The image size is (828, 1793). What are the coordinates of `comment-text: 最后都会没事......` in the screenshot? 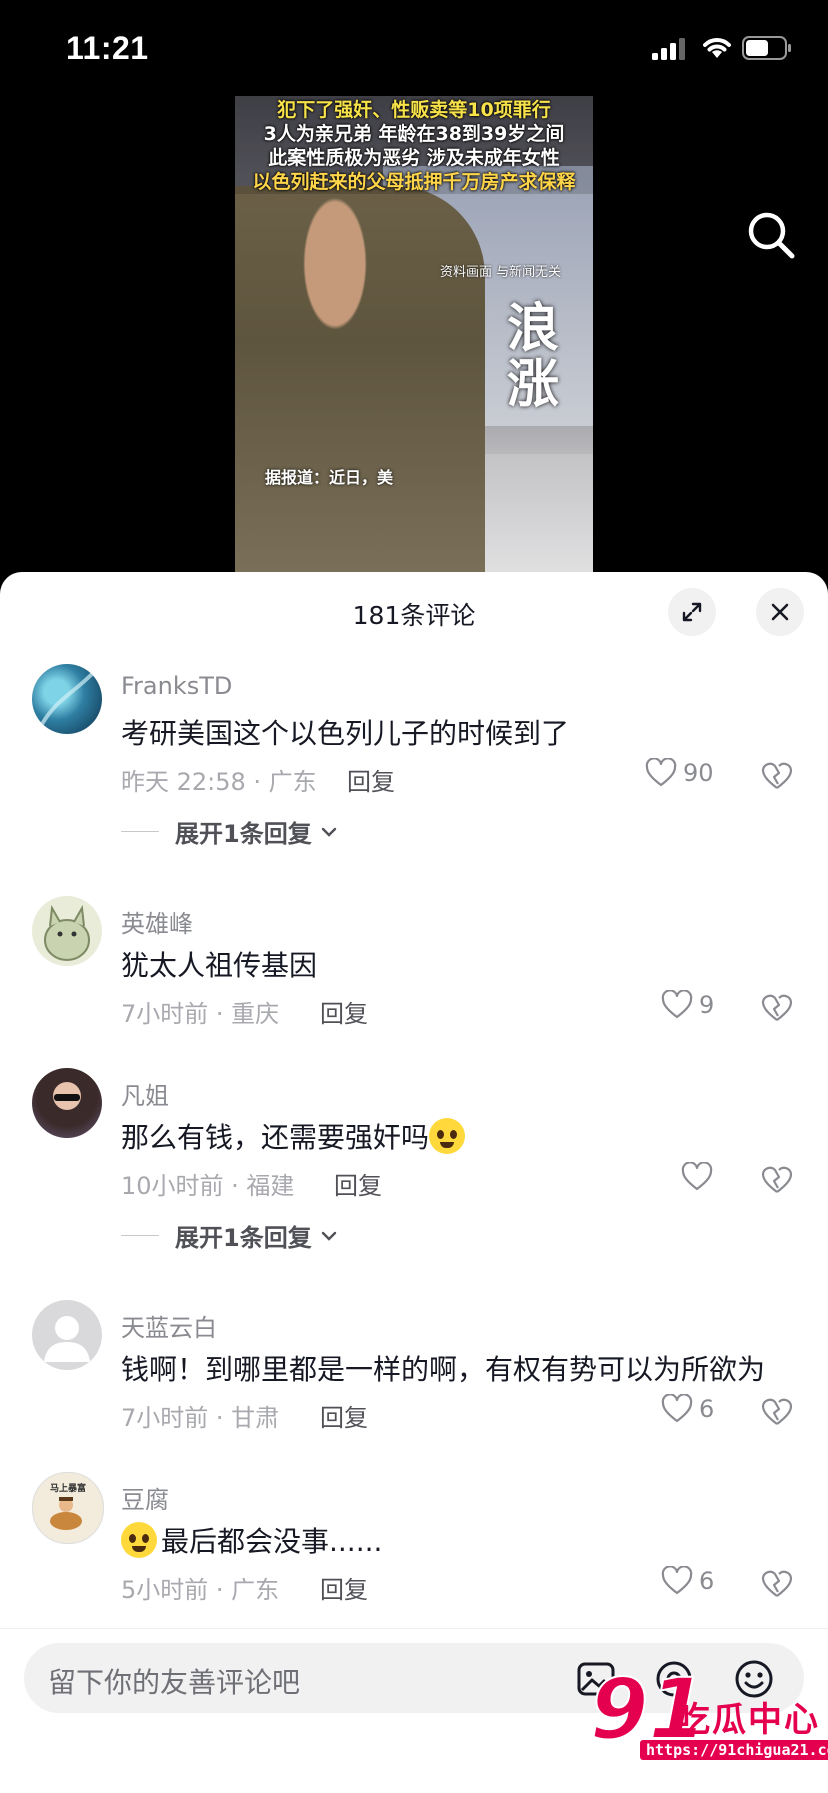 It's located at (251, 1540).